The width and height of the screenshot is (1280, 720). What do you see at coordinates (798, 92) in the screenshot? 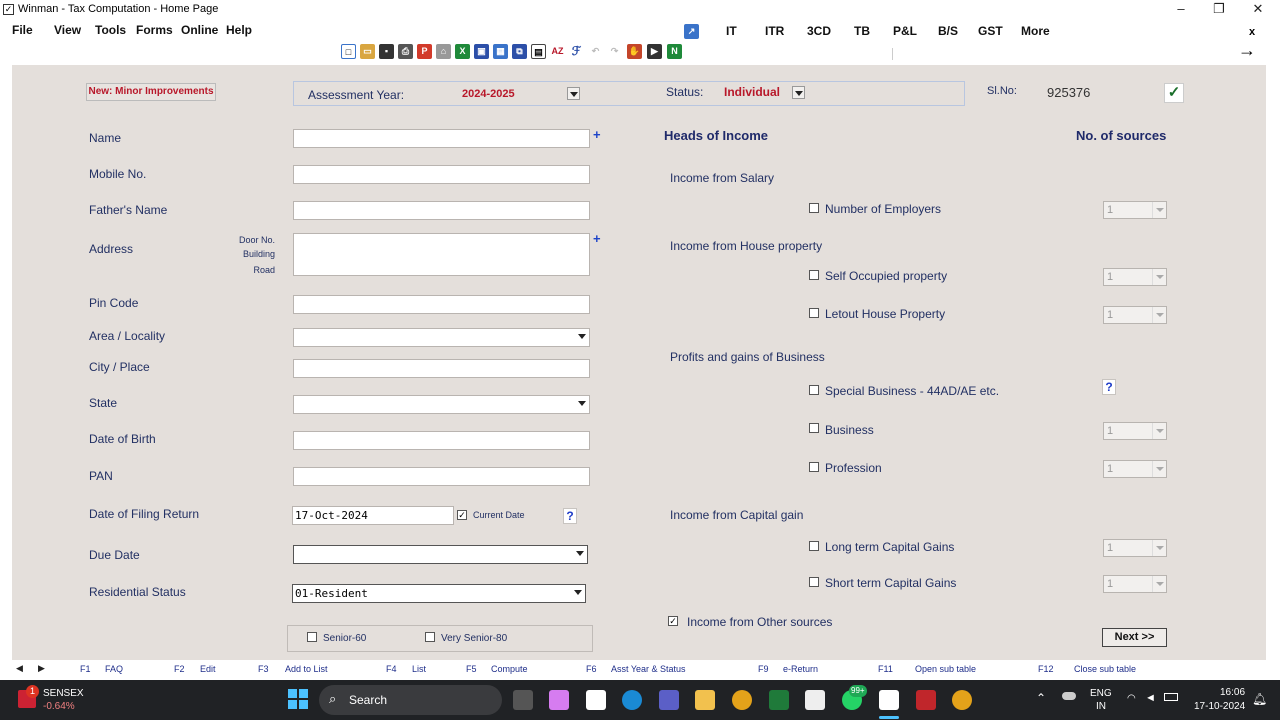
I see `status-dropdown` at bounding box center [798, 92].